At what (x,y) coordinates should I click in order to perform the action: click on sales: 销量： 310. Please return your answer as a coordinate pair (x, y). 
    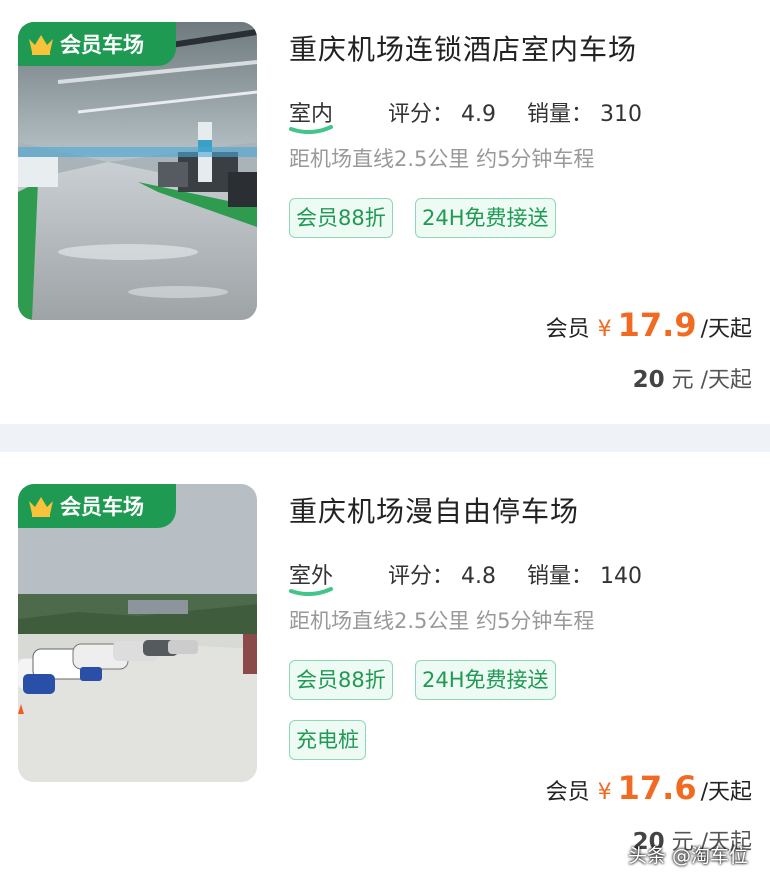
    Looking at the image, I should click on (585, 114).